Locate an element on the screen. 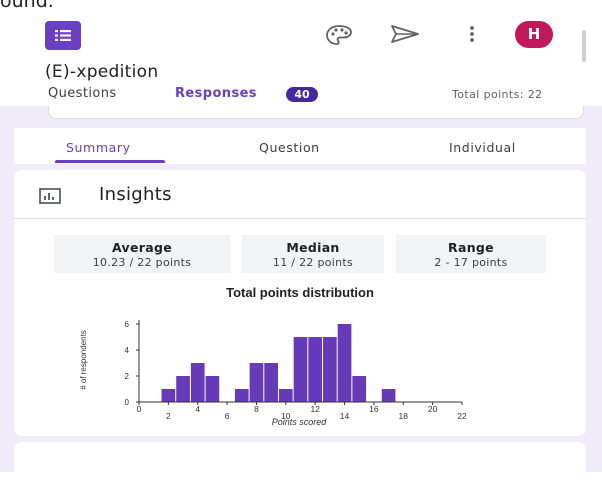  active-subtab-indicator is located at coordinates (110, 161).